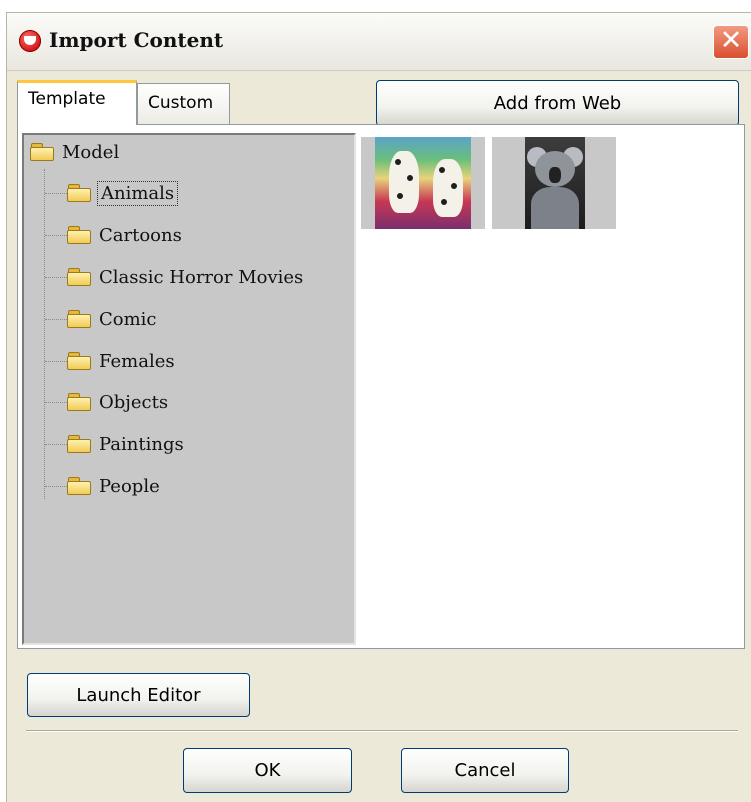 This screenshot has height=802, width=751. What do you see at coordinates (134, 402) in the screenshot?
I see `tree-item-label: Objects` at bounding box center [134, 402].